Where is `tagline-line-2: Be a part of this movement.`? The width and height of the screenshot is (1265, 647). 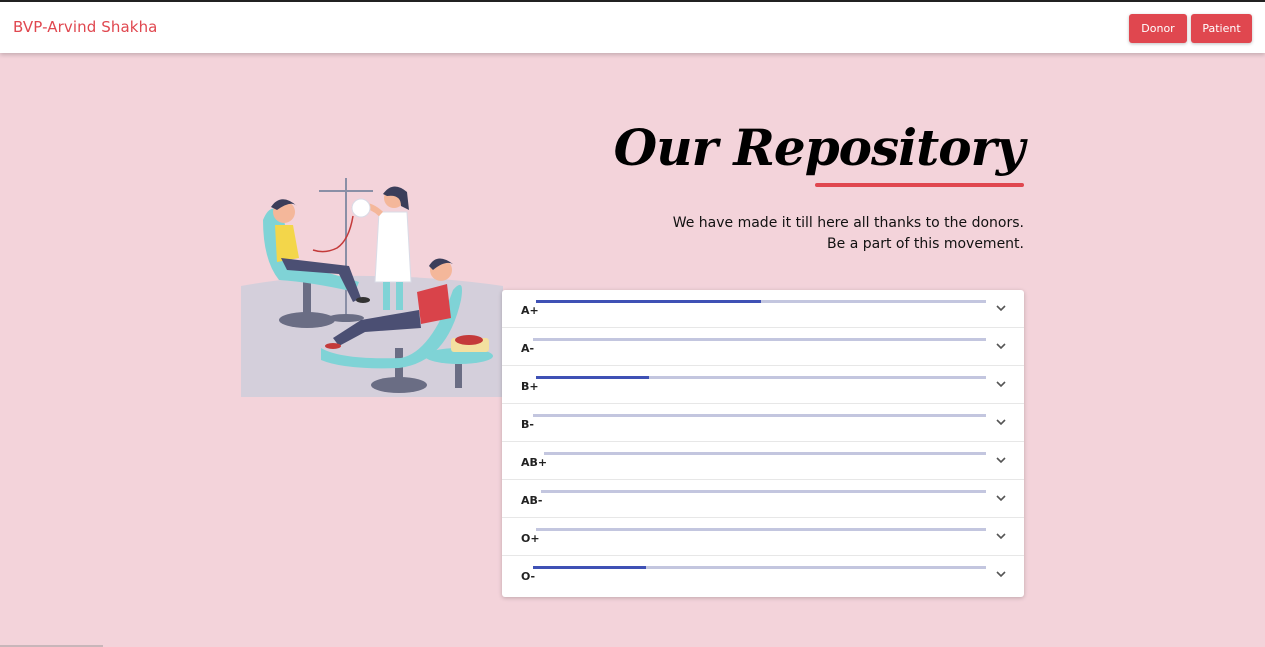
tagline-line-2: Be a part of this movement. is located at coordinates (925, 244).